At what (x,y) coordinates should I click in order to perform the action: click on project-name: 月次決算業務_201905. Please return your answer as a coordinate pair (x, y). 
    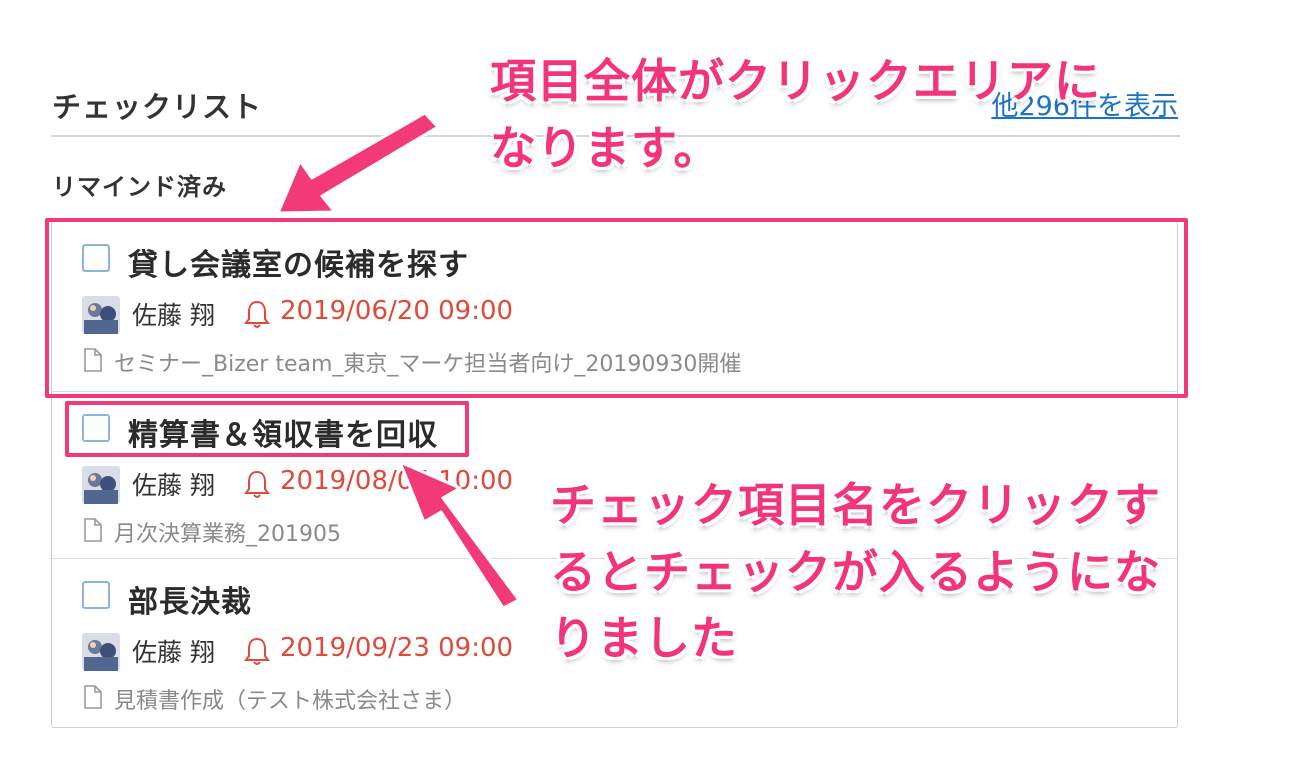
    Looking at the image, I should click on (227, 532).